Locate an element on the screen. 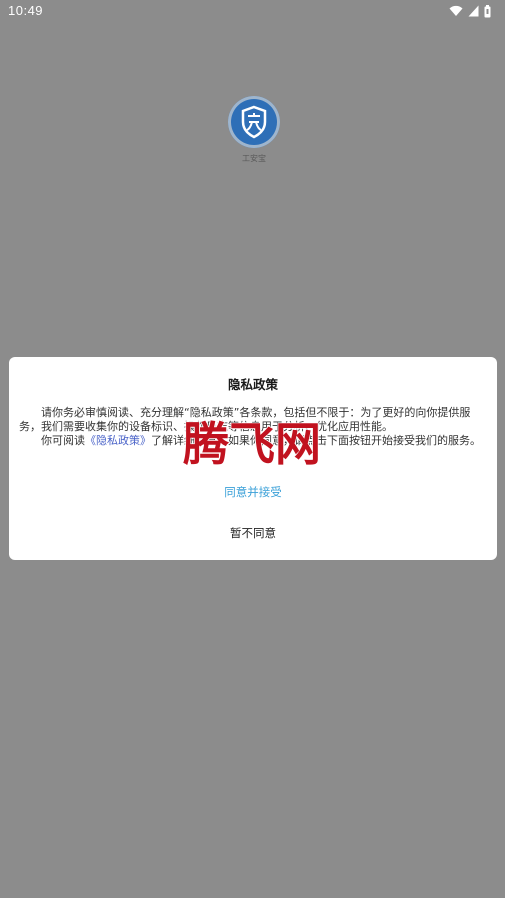 This screenshot has height=898, width=505. dialog-title: 隐私政策 is located at coordinates (252, 384).